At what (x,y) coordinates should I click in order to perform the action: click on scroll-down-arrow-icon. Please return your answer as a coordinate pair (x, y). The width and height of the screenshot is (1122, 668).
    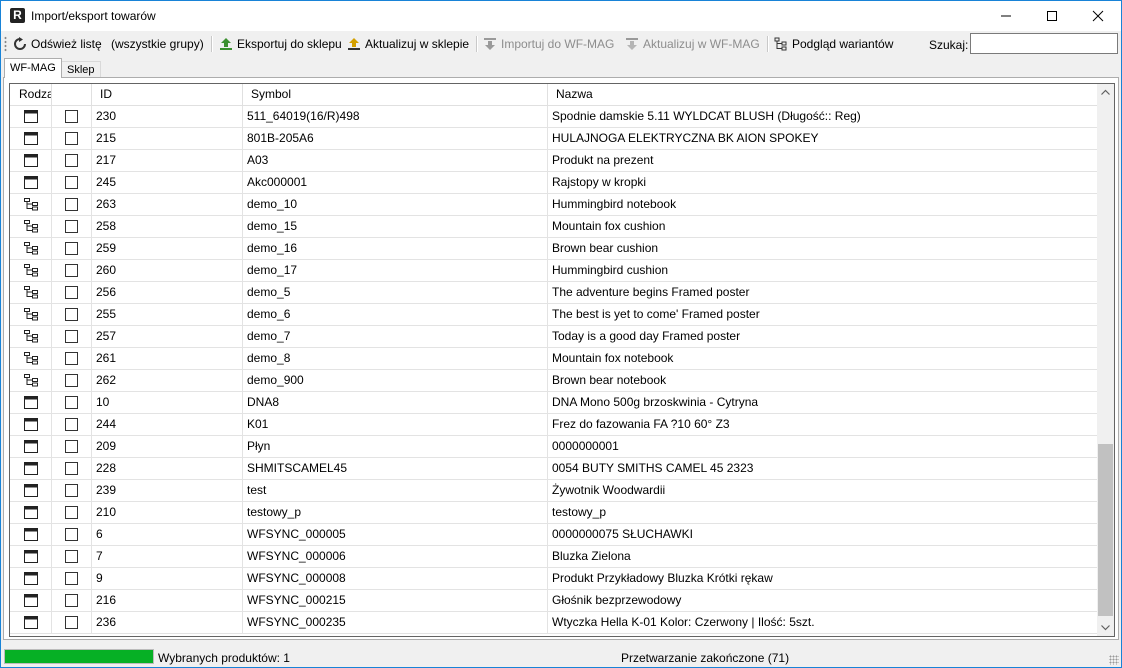
    Looking at the image, I should click on (1105, 627).